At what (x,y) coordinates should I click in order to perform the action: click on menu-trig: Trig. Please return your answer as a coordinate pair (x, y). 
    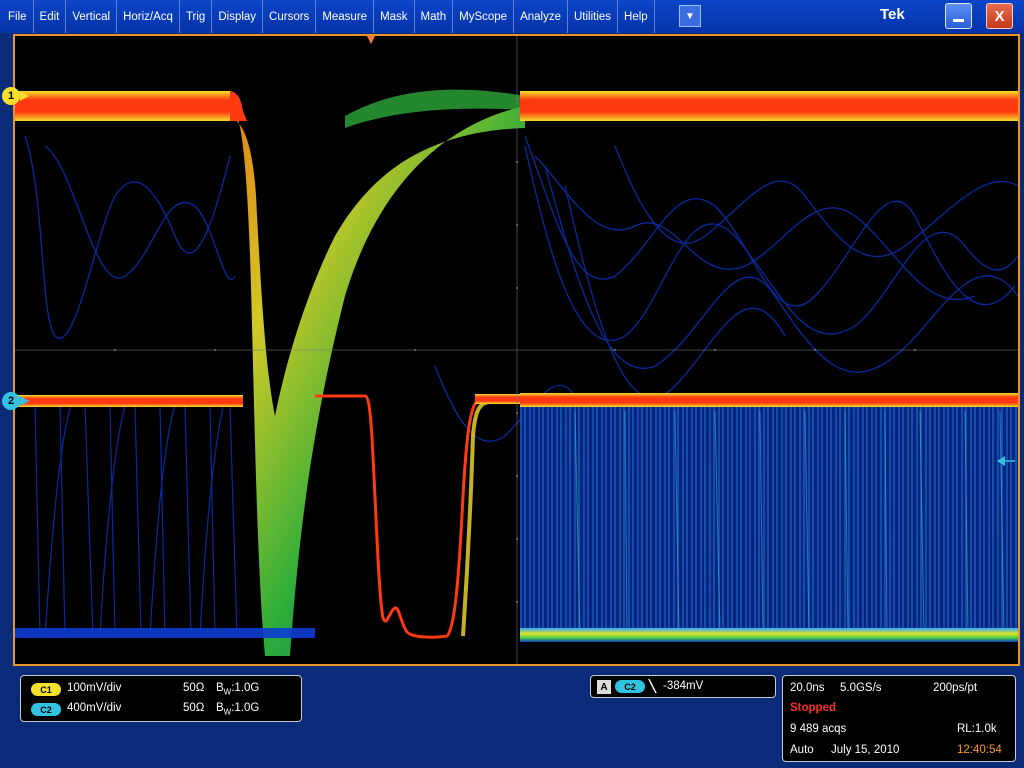
    Looking at the image, I should click on (196, 16).